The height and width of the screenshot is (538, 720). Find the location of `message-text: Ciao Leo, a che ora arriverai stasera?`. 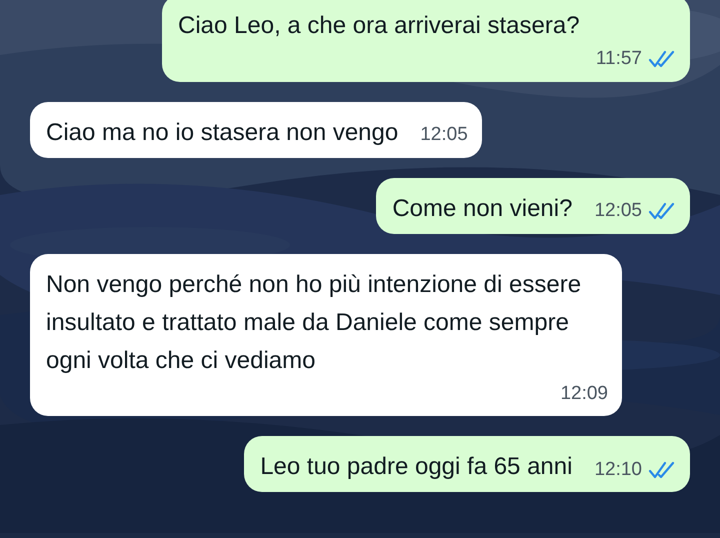

message-text: Ciao Leo, a che ora arriverai stasera? is located at coordinates (379, 26).